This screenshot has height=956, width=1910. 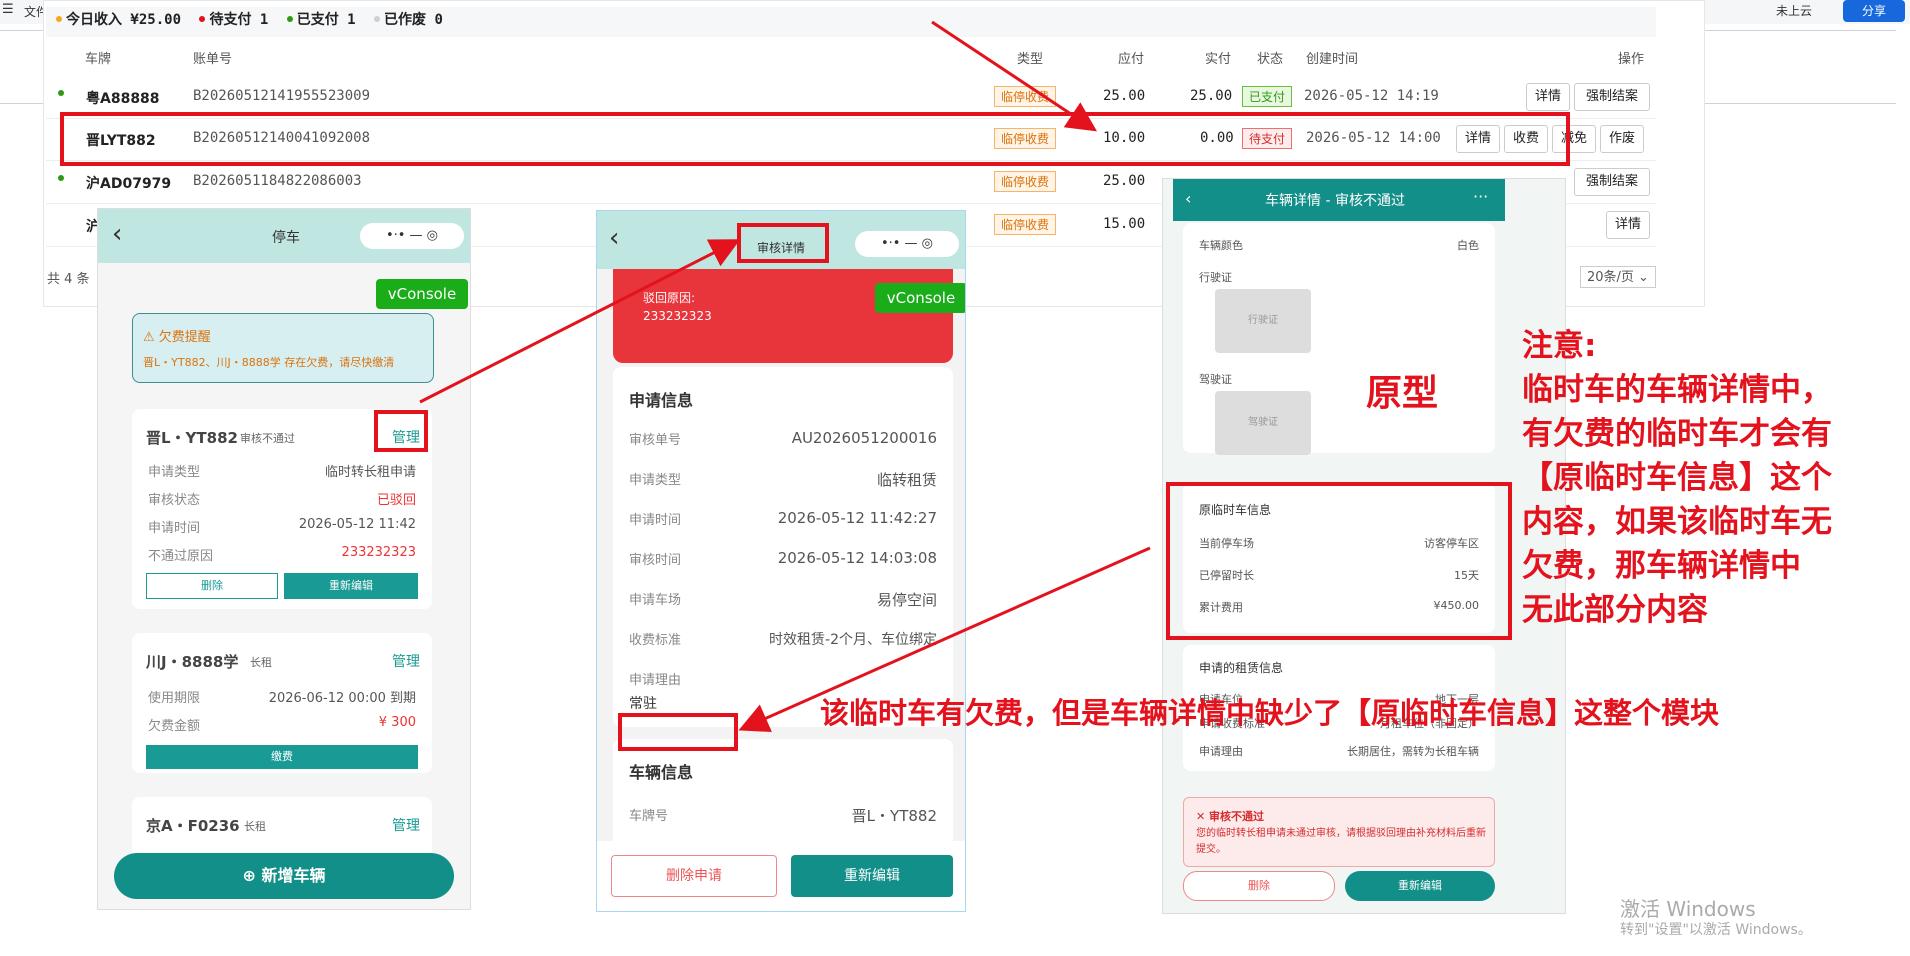 I want to click on arrow-to-row, so click(x=1014, y=76).